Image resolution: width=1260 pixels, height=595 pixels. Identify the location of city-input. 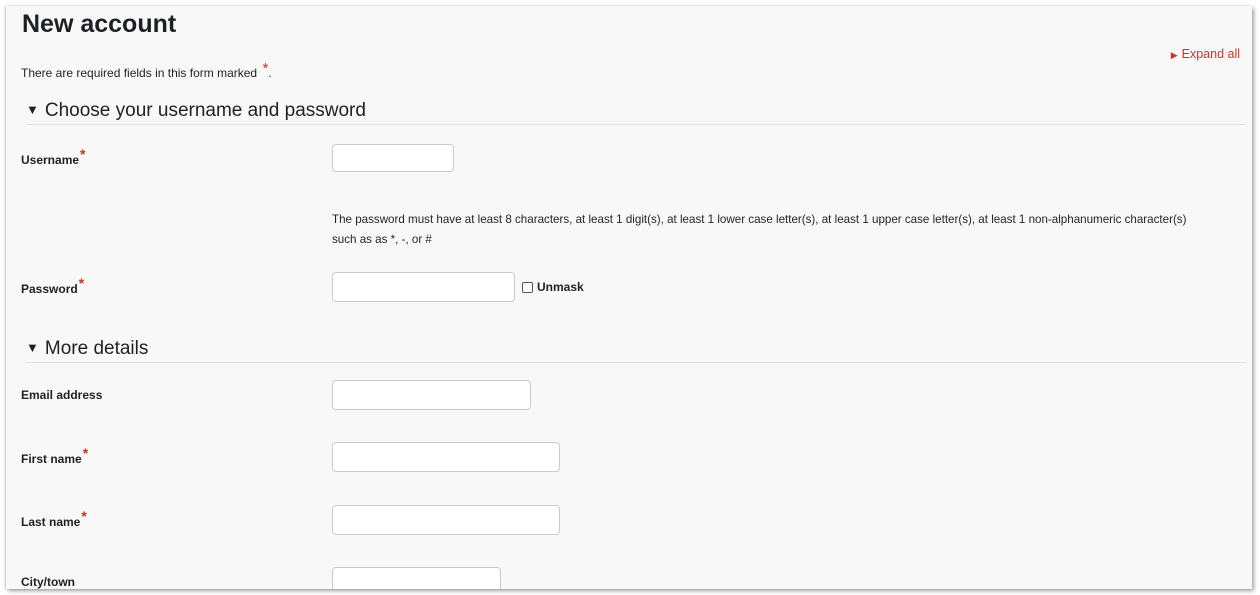
(416, 578).